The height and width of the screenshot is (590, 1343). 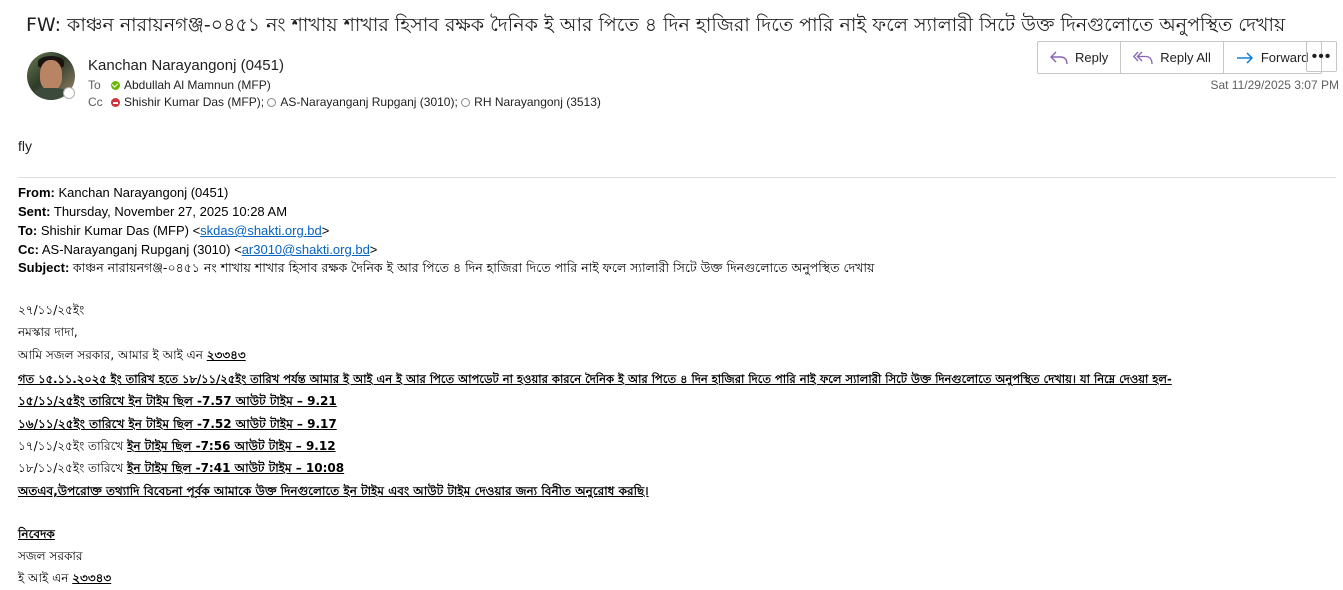 I want to click on recipient-cc: Shishir Kumar Das (MFP);, so click(x=194, y=102).